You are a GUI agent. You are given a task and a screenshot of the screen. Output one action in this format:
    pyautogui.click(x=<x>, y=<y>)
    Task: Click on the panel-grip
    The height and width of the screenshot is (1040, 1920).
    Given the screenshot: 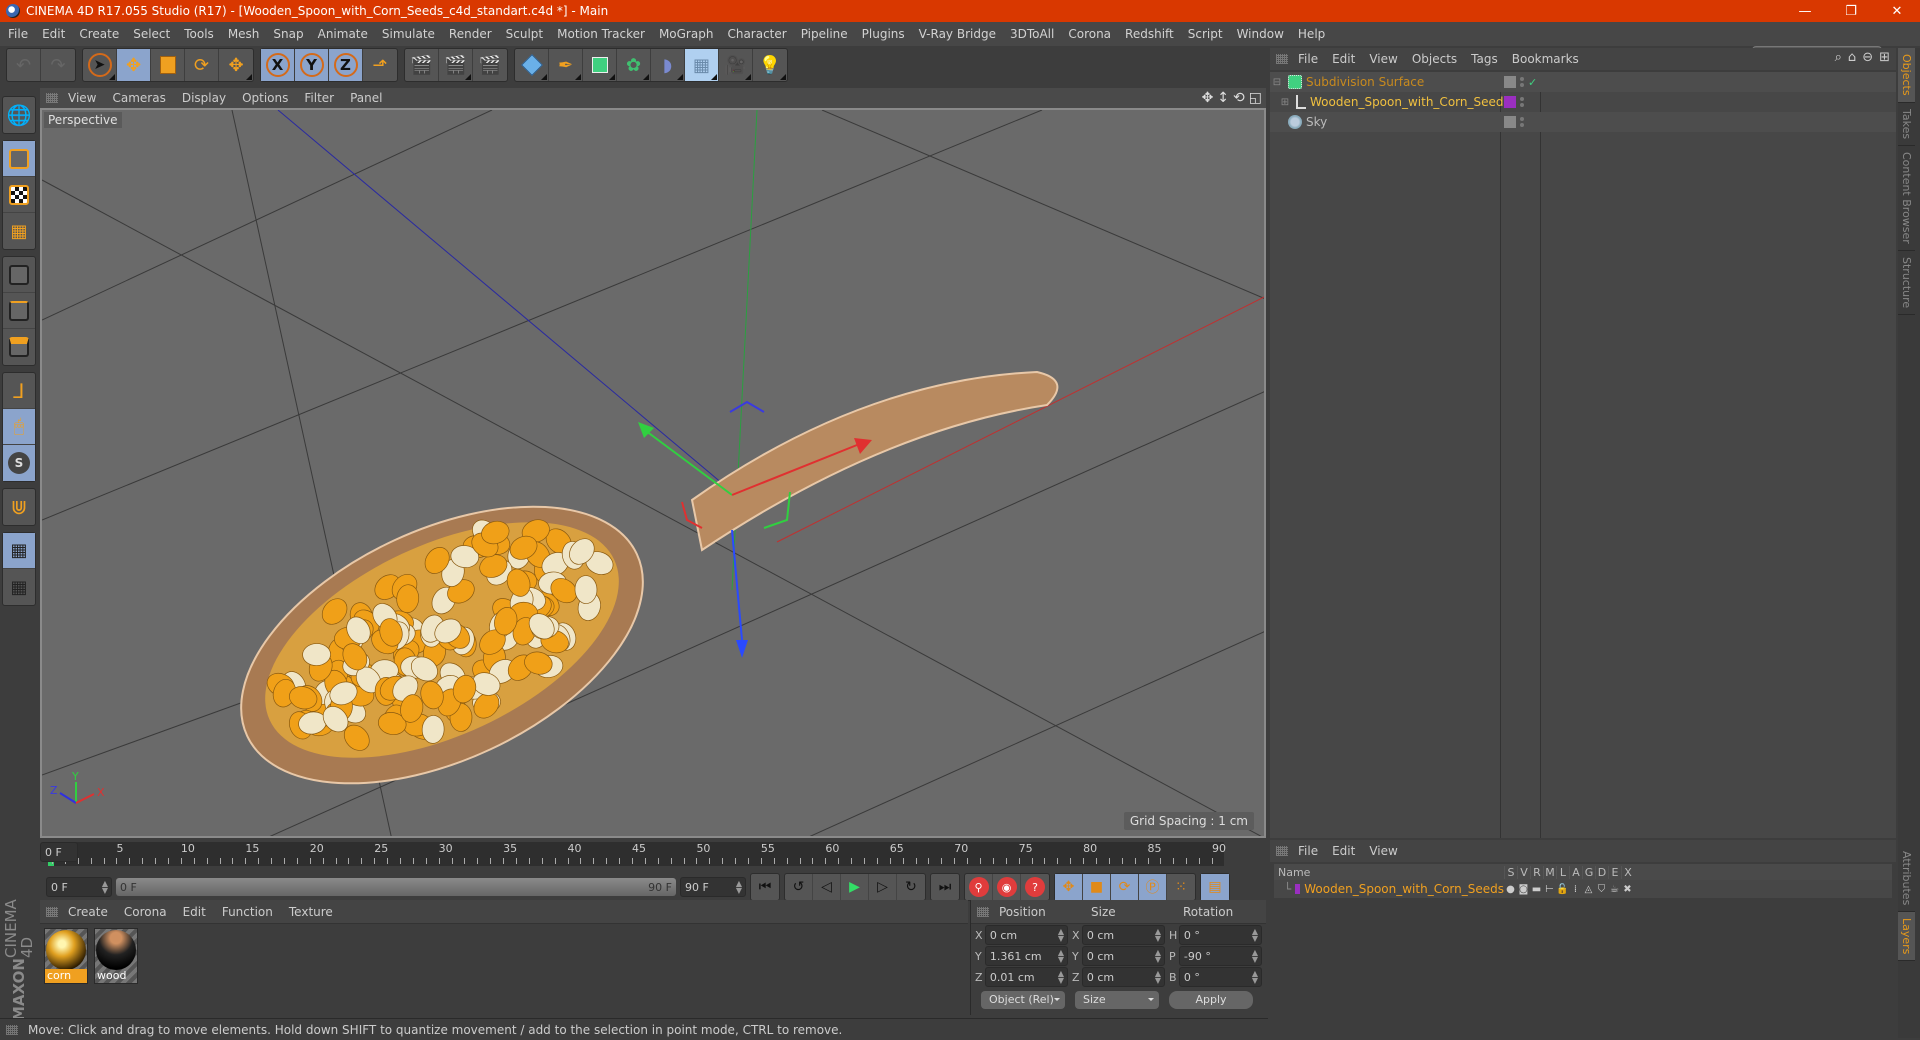 What is the action you would take?
    pyautogui.click(x=983, y=911)
    